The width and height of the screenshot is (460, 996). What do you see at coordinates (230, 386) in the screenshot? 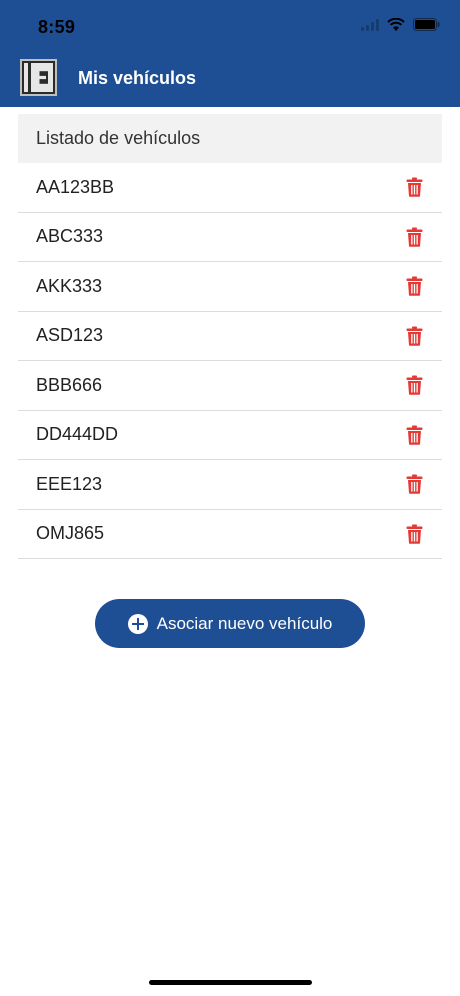
I see `vehicle-row: BBB666` at bounding box center [230, 386].